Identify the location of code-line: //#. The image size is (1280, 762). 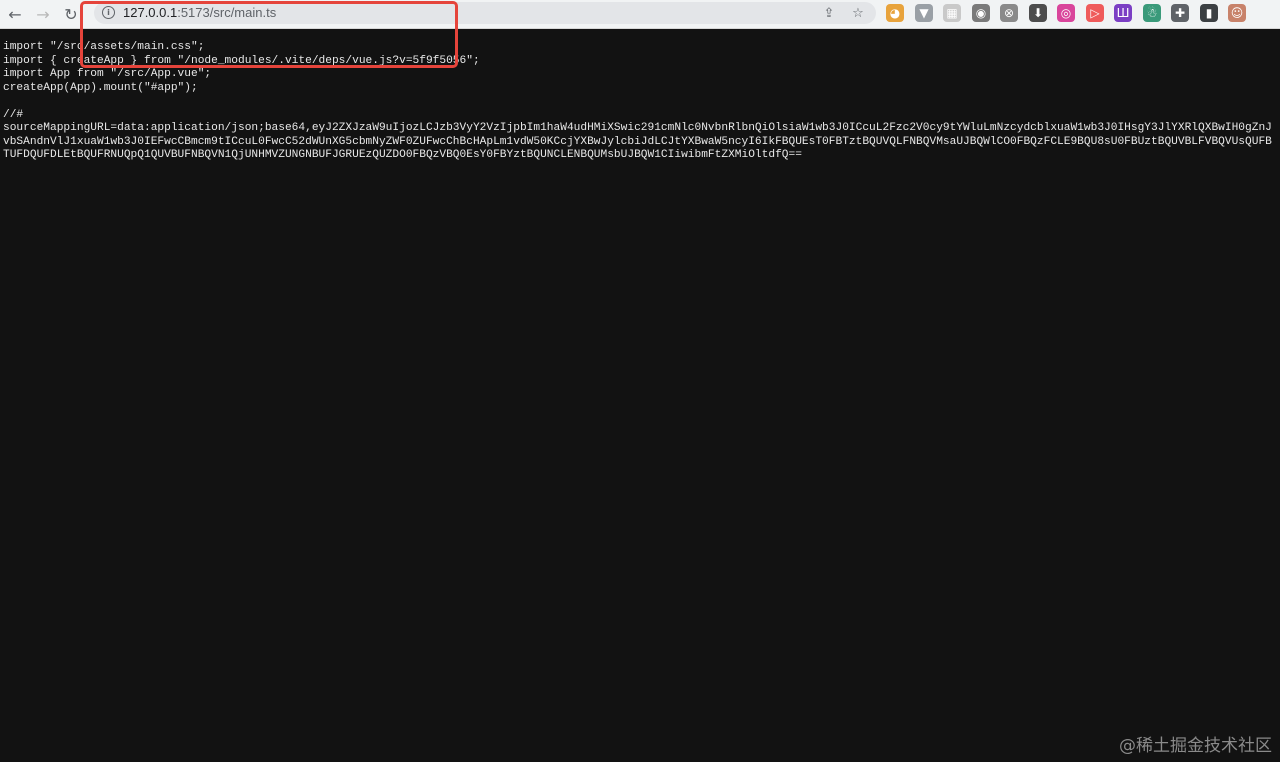
(13, 114).